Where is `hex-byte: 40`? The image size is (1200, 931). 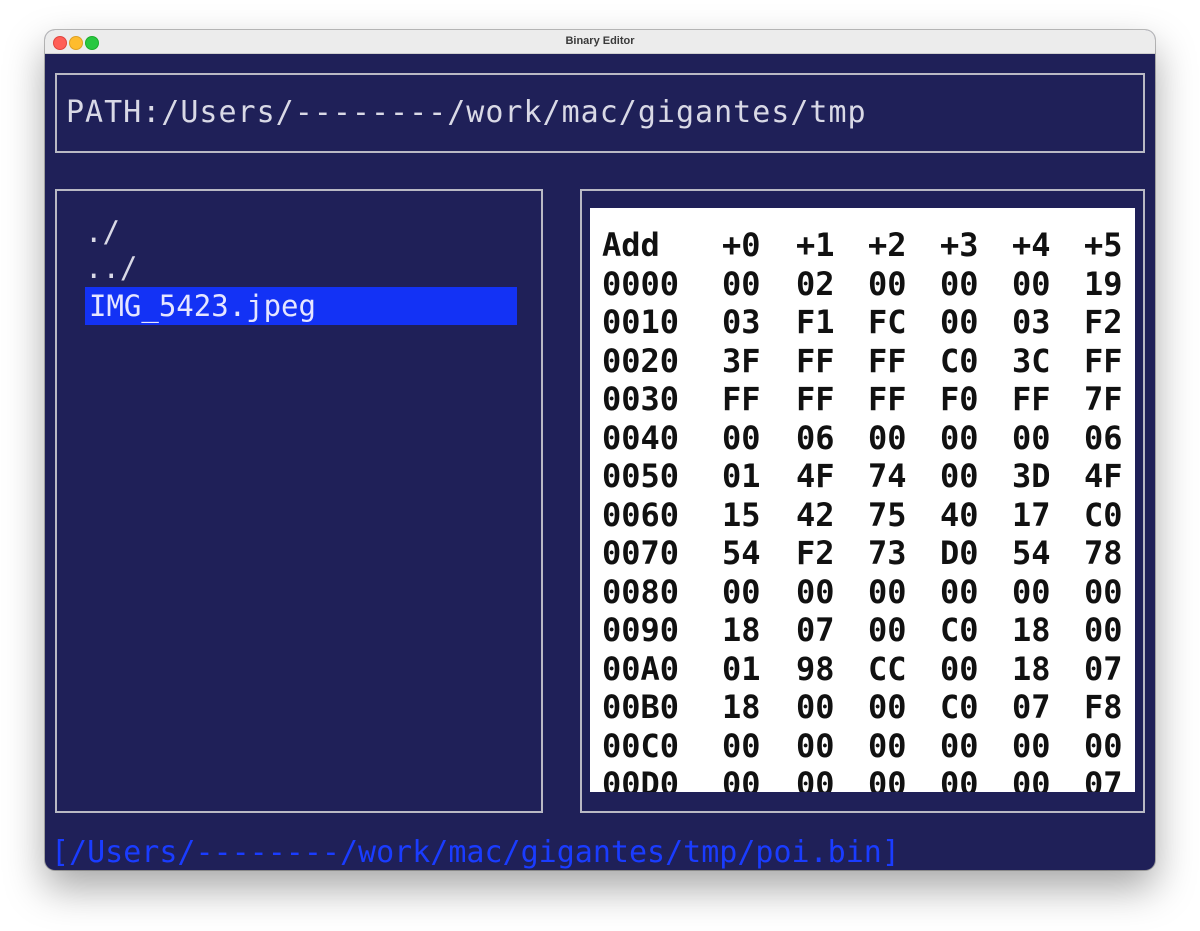
hex-byte: 40 is located at coordinates (959, 515).